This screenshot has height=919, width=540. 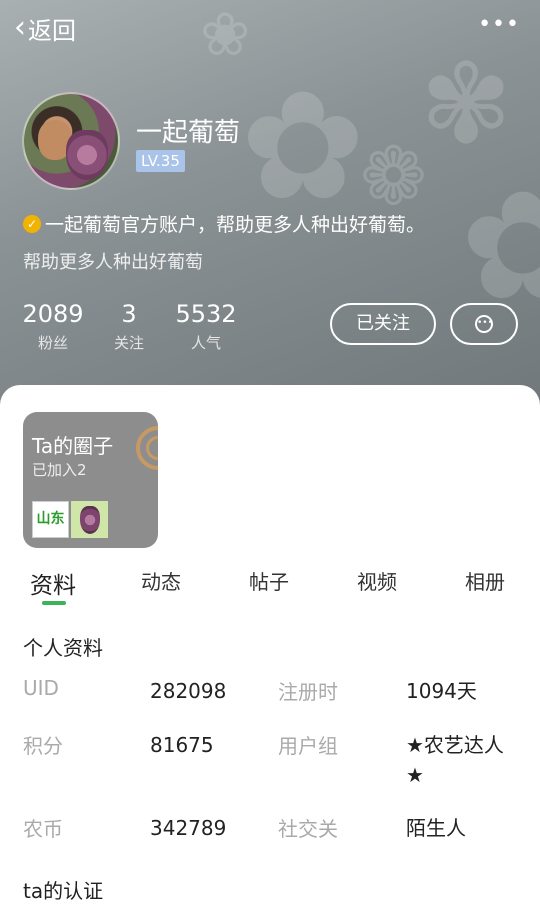 What do you see at coordinates (43, 829) in the screenshot?
I see `info-label: 农币` at bounding box center [43, 829].